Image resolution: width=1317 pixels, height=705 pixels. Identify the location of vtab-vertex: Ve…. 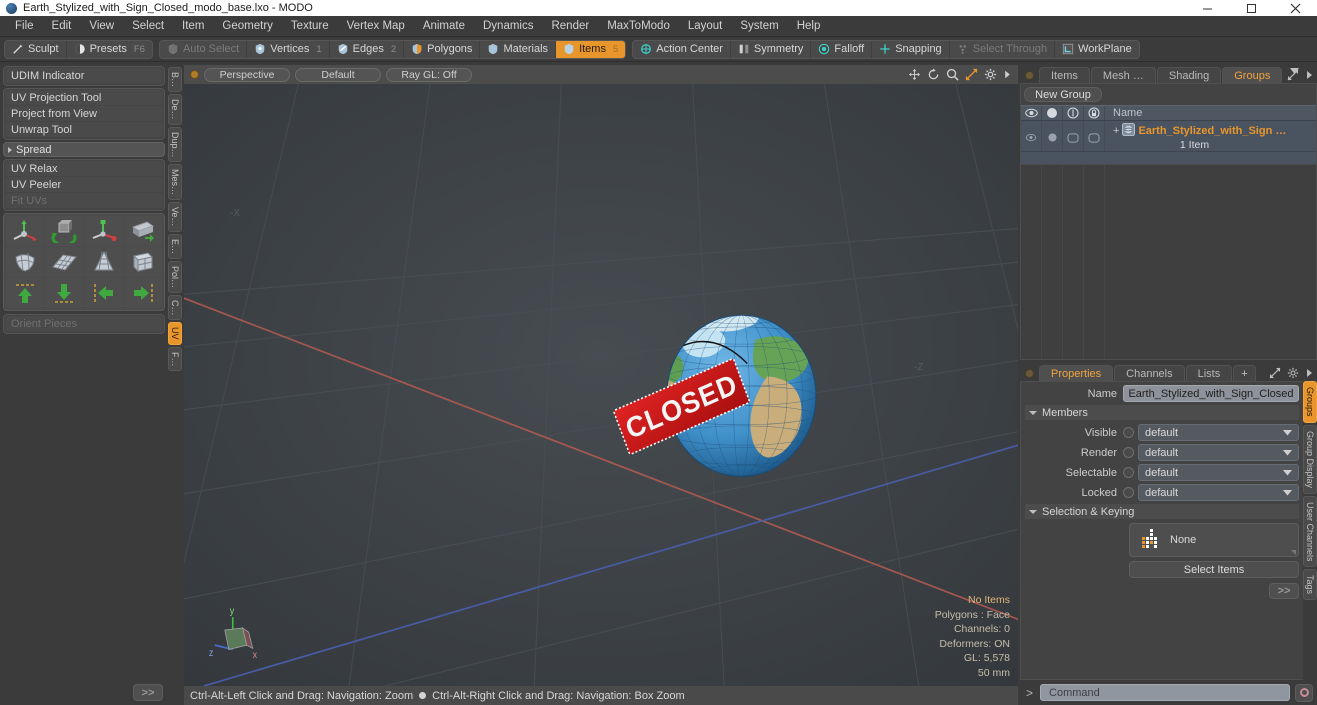
(175, 217).